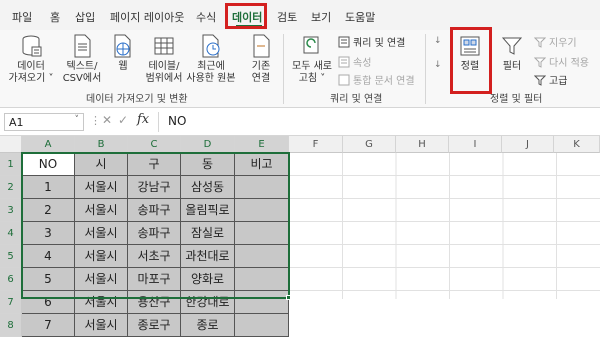 This screenshot has height=337, width=600. I want to click on table-cell: 잠실로, so click(208, 233).